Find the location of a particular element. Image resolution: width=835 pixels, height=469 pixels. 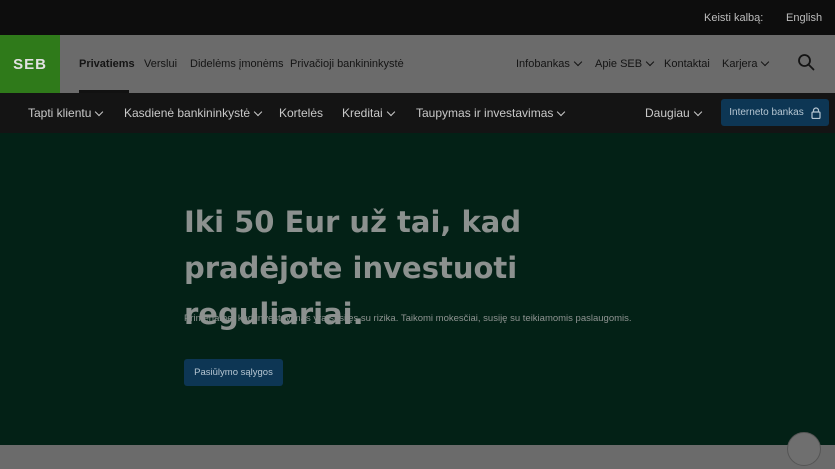

internet-bank-button: Interneto bankas is located at coordinates (775, 112).